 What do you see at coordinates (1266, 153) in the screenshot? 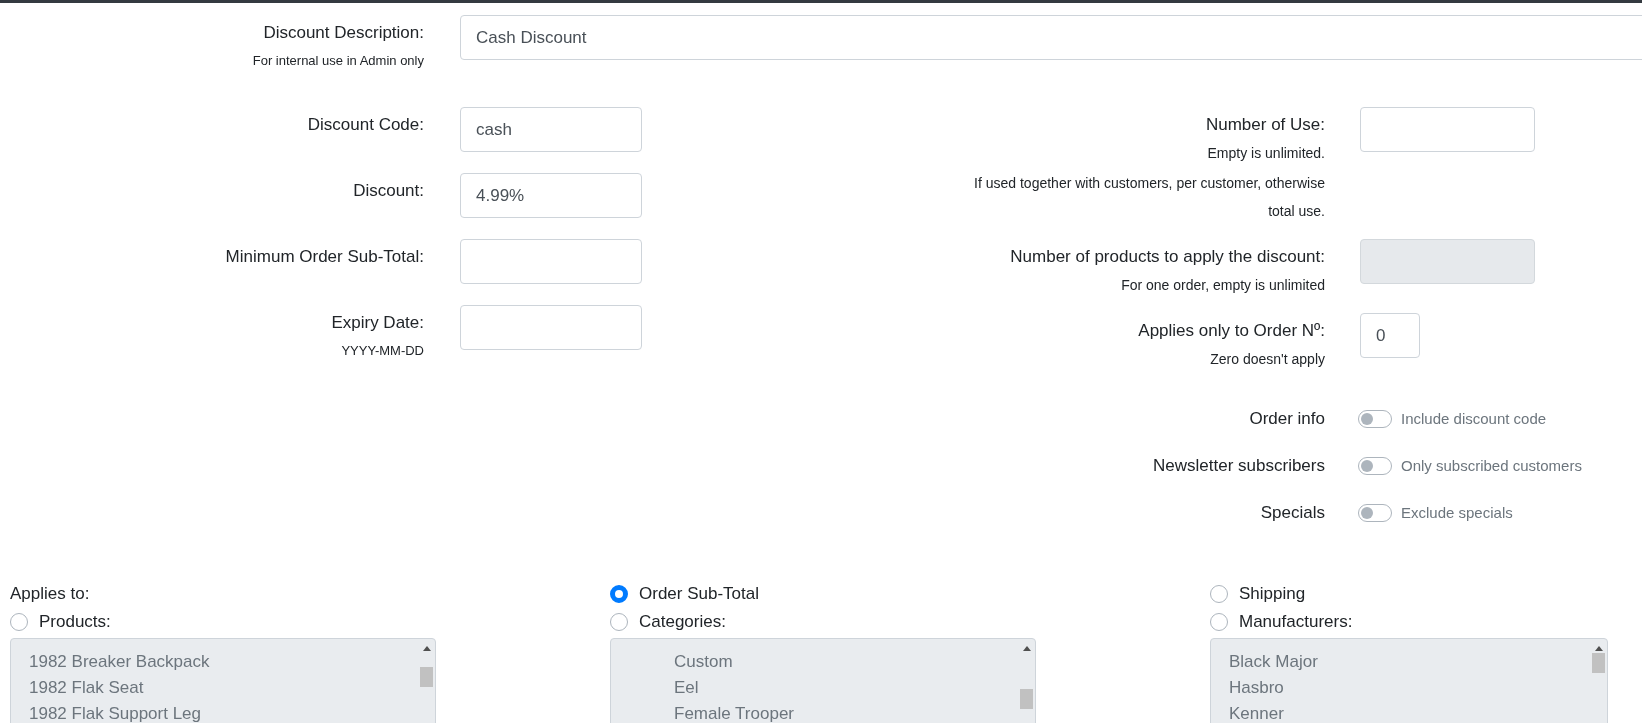
I see `help-text: Empty is unlimited.` at bounding box center [1266, 153].